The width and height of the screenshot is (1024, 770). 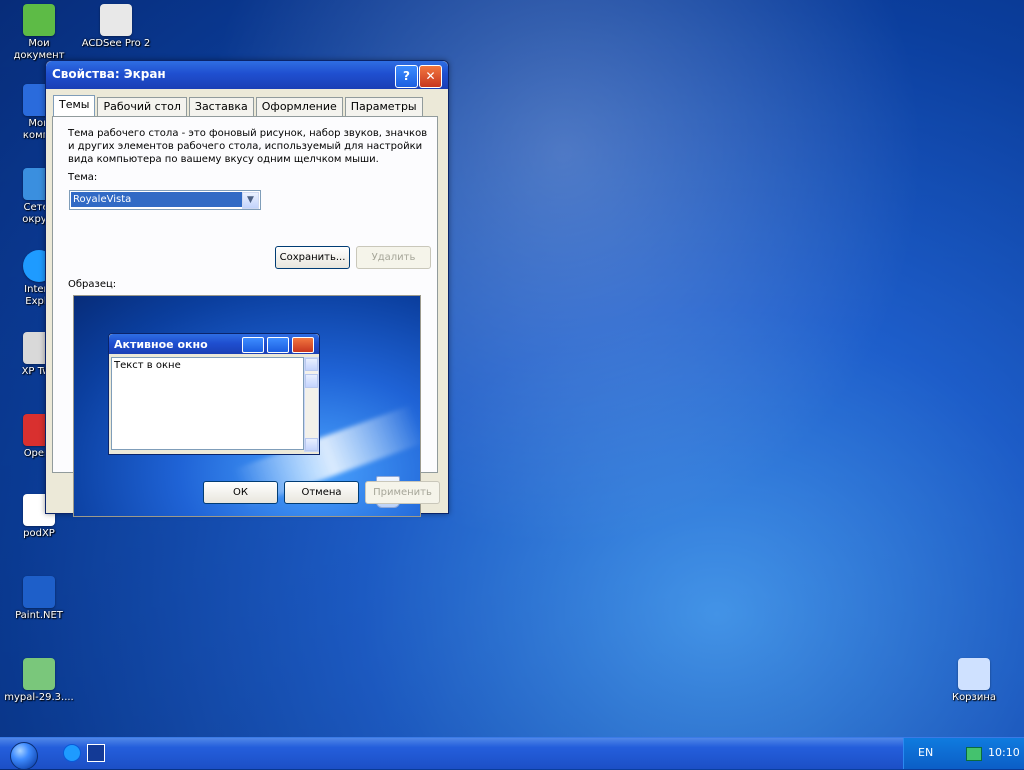 What do you see at coordinates (383, 106) in the screenshot?
I see `tab-settings: Параметры` at bounding box center [383, 106].